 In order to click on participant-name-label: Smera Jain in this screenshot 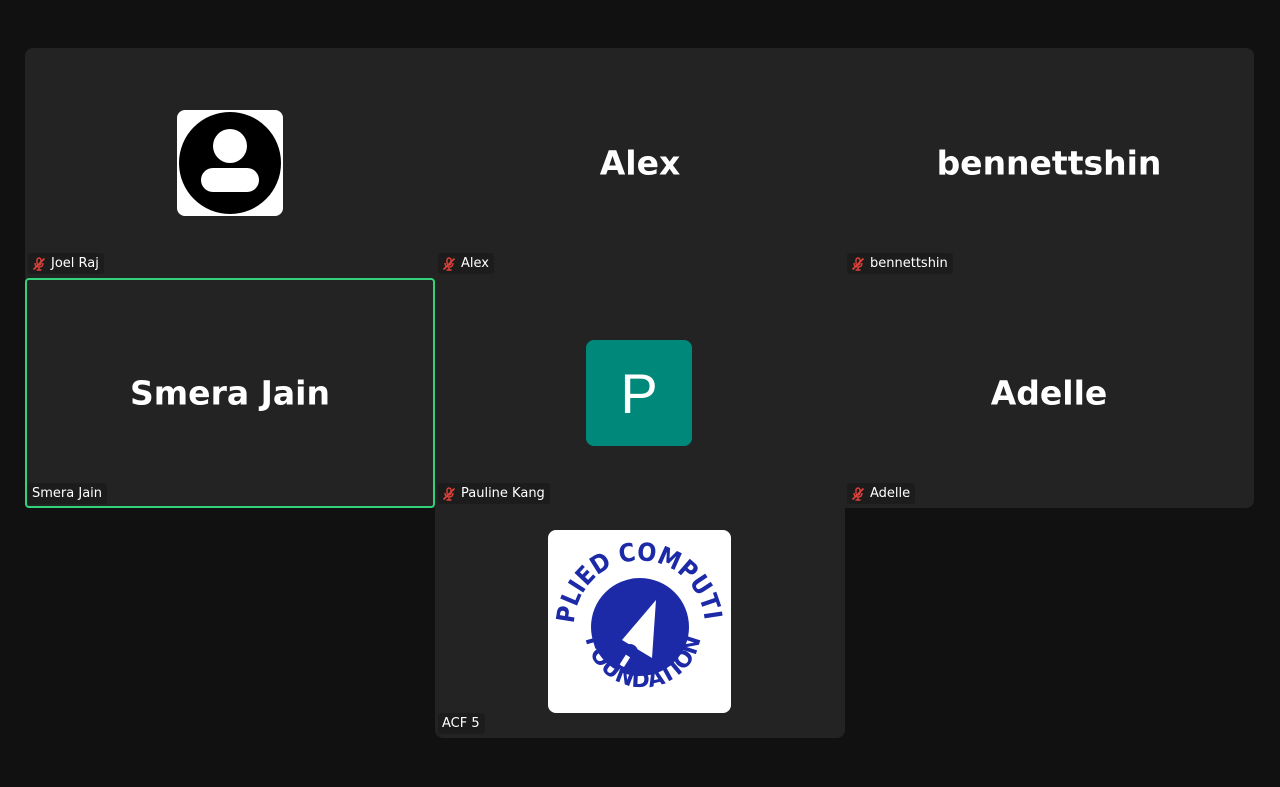, I will do `click(68, 493)`.